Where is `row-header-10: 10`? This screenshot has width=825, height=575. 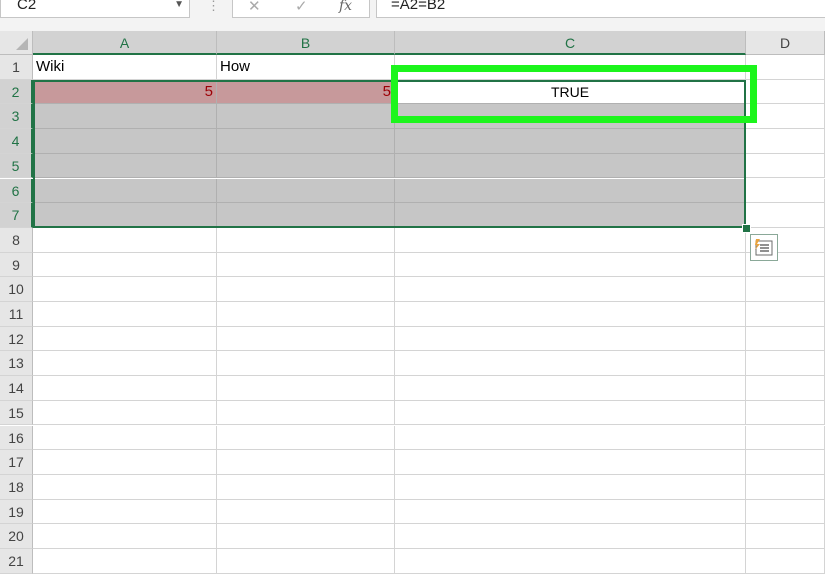
row-header-10: 10 is located at coordinates (16, 289).